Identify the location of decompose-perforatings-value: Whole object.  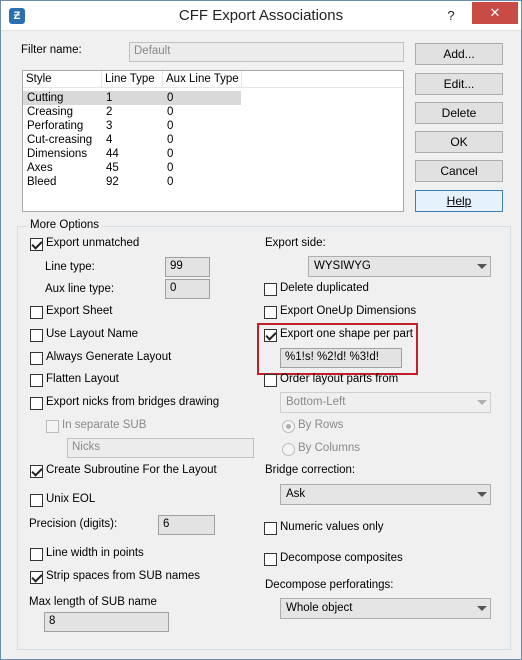
(319, 608).